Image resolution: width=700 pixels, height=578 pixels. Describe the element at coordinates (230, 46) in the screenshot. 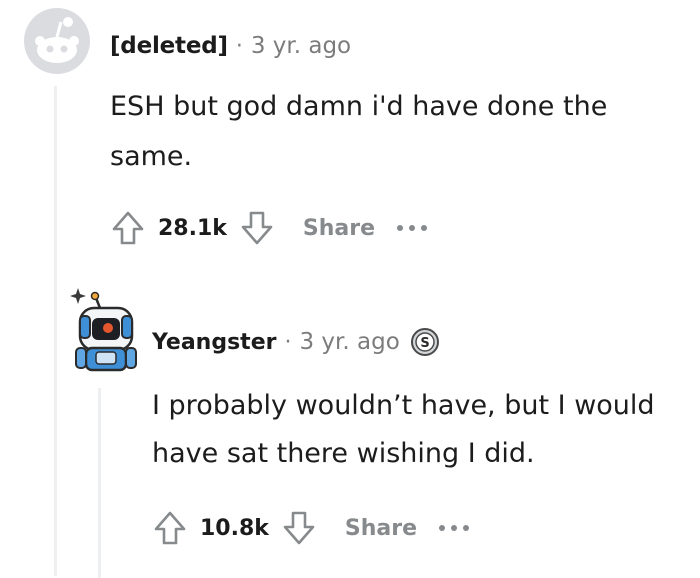

I see `comment-meta: [deleted] · 3 yr. ago` at that location.